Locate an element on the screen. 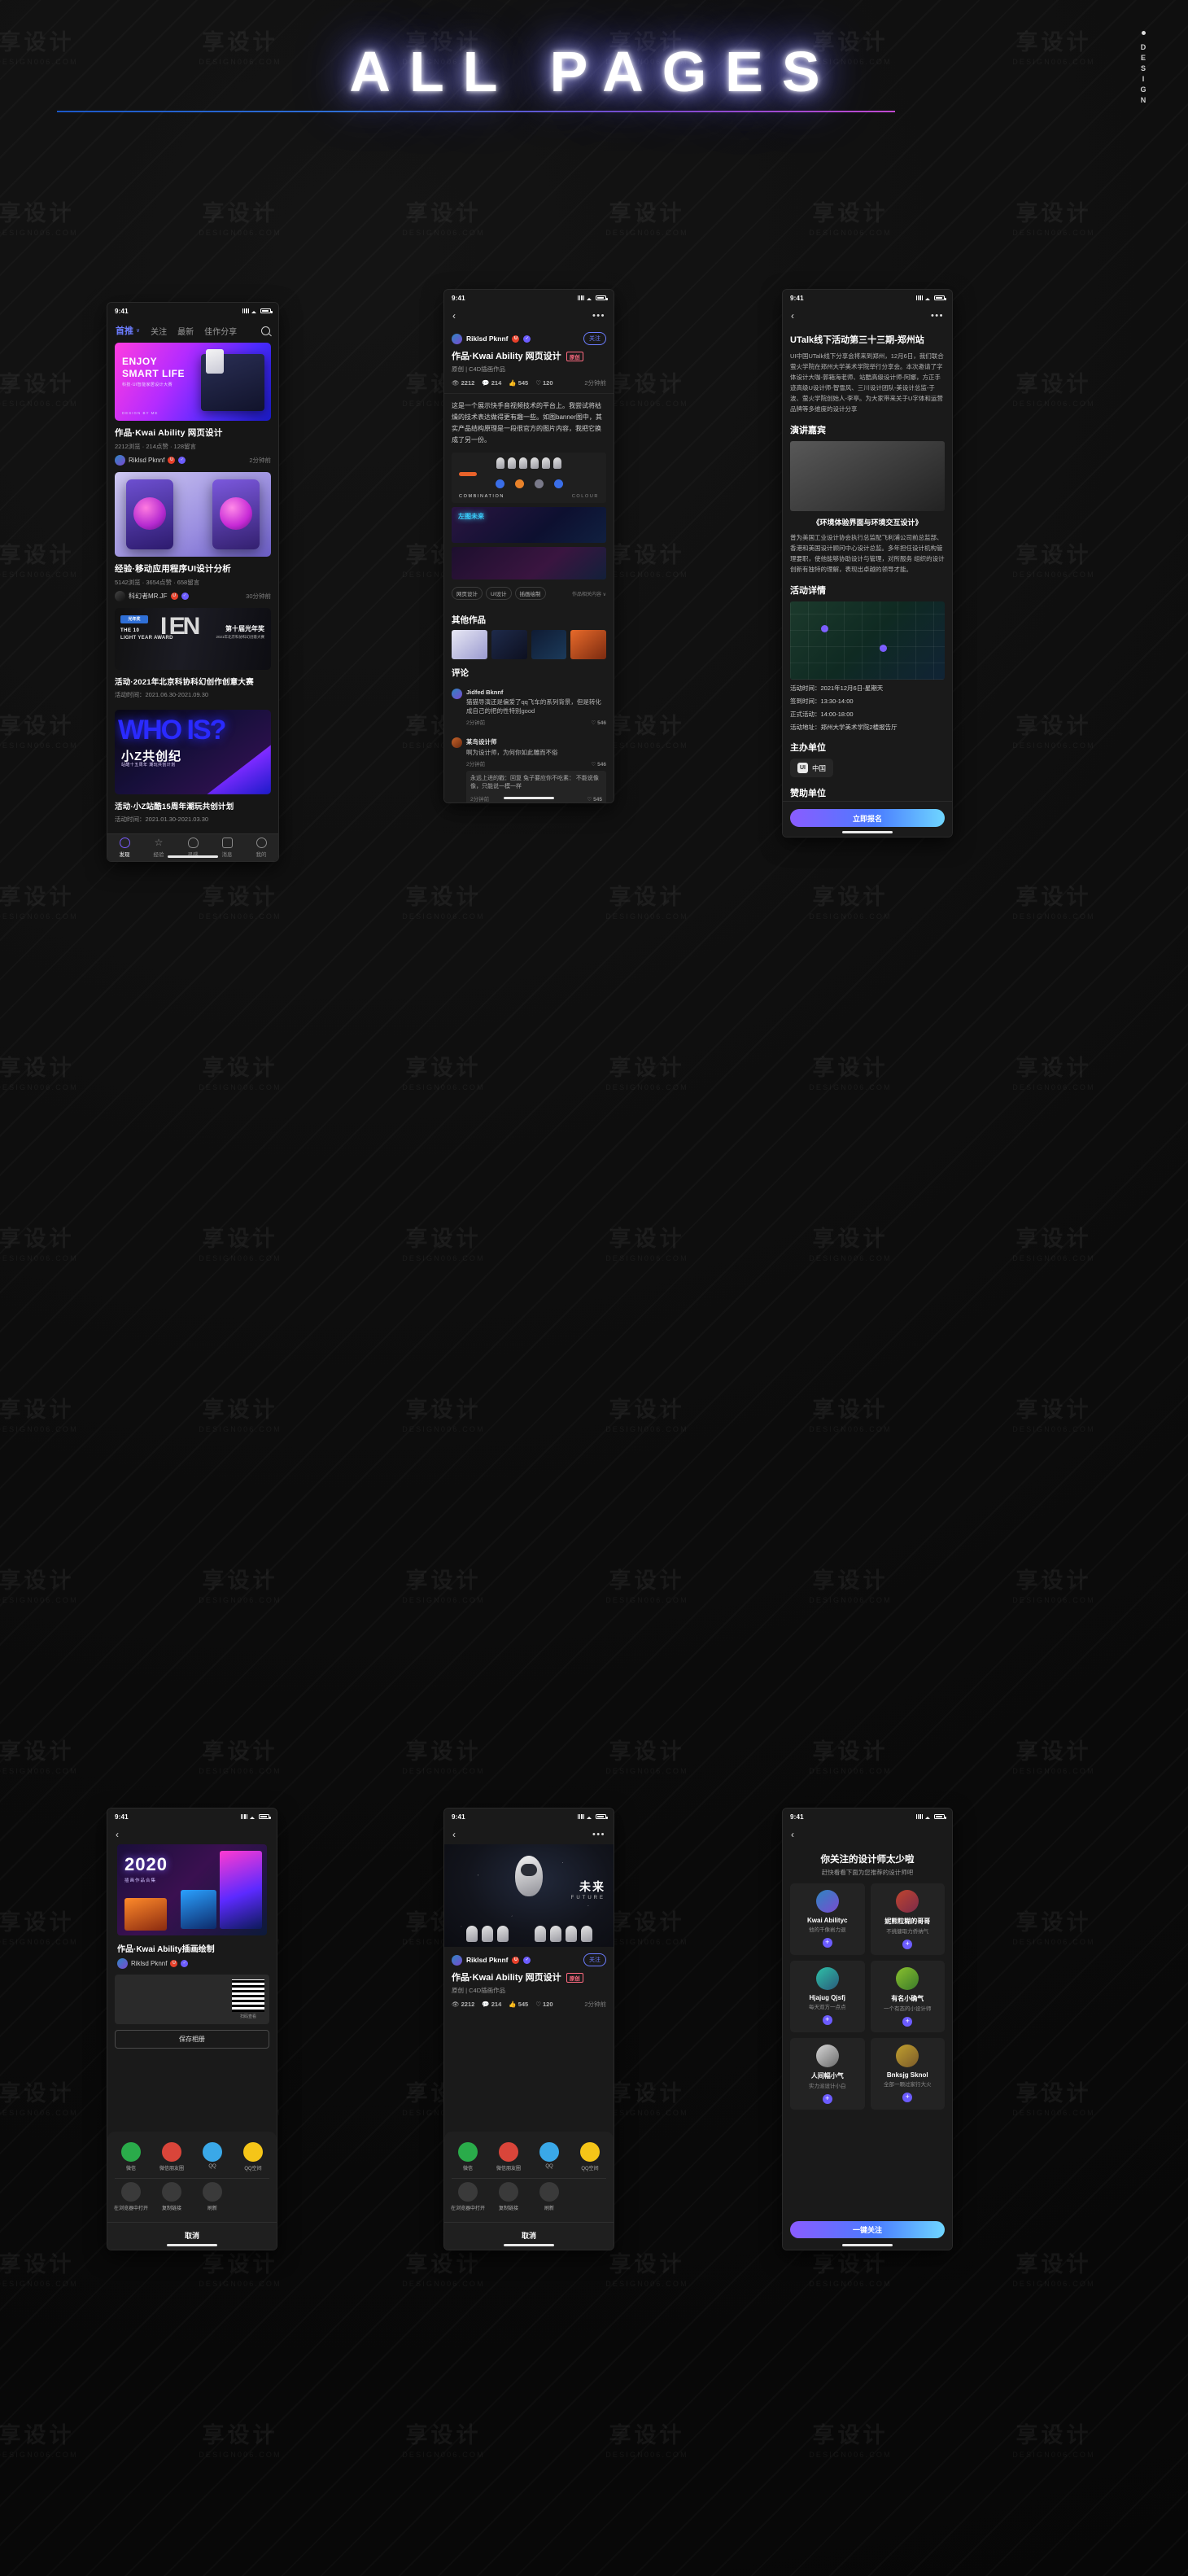  follow-all-button: 一键关注 is located at coordinates (867, 2229).